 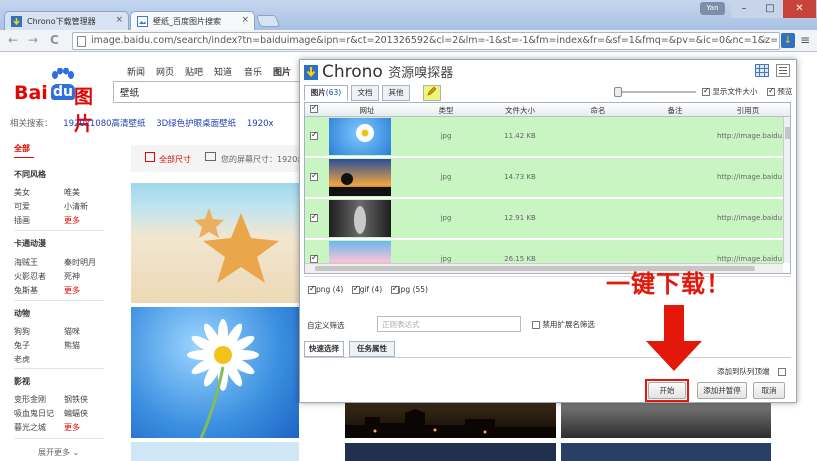 I want to click on start-button: 开始, so click(x=667, y=390).